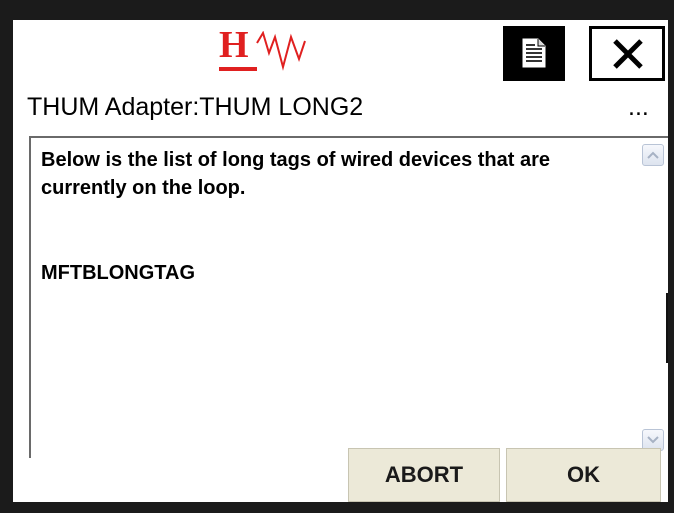  Describe the element at coordinates (281, 51) in the screenshot. I see `logo-wave-icon` at that location.